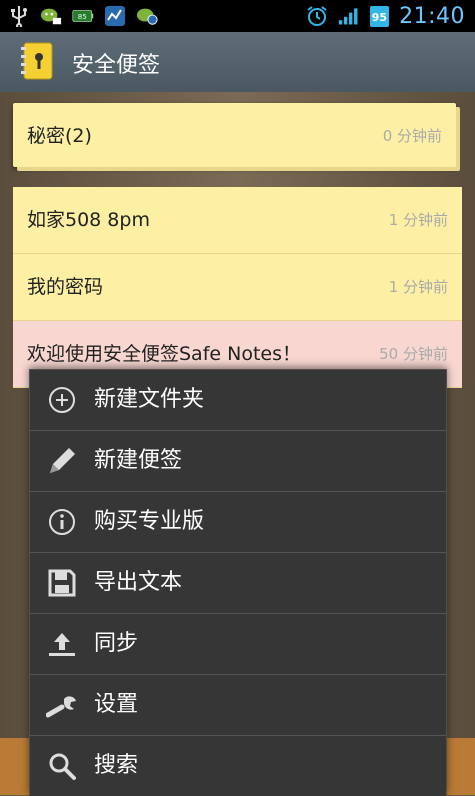 The height and width of the screenshot is (796, 475). Describe the element at coordinates (37, 61) in the screenshot. I see `notebook-lock-icon` at that location.